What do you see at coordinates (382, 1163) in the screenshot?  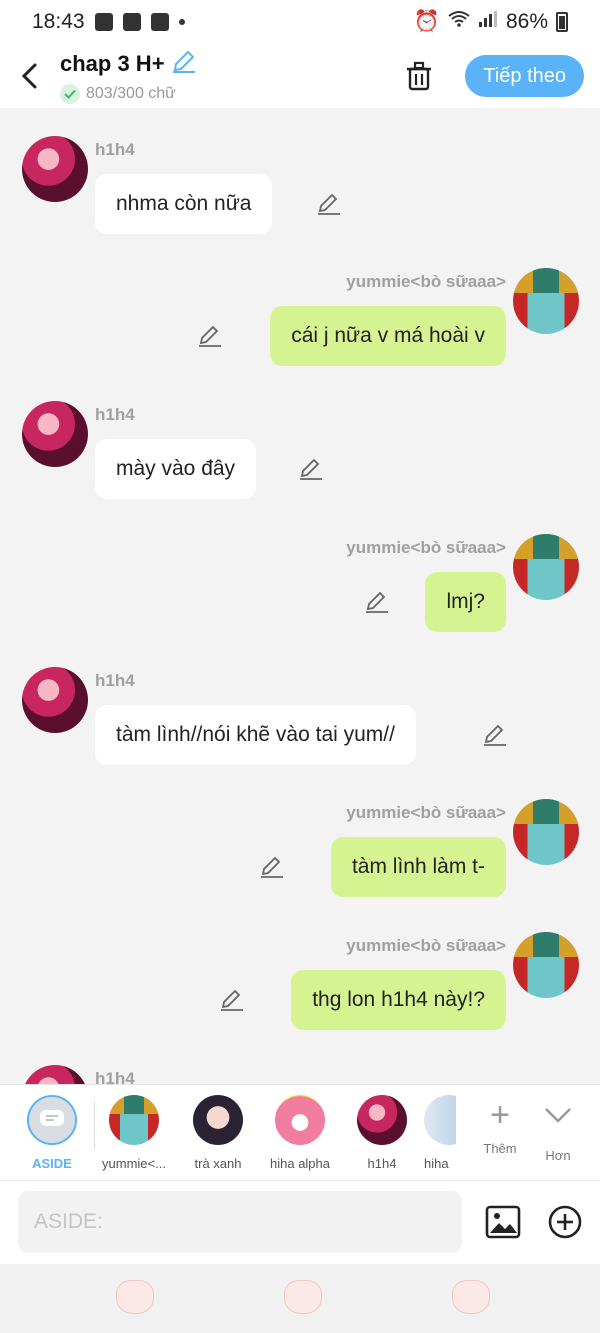 I see `character-label: h1h4` at bounding box center [382, 1163].